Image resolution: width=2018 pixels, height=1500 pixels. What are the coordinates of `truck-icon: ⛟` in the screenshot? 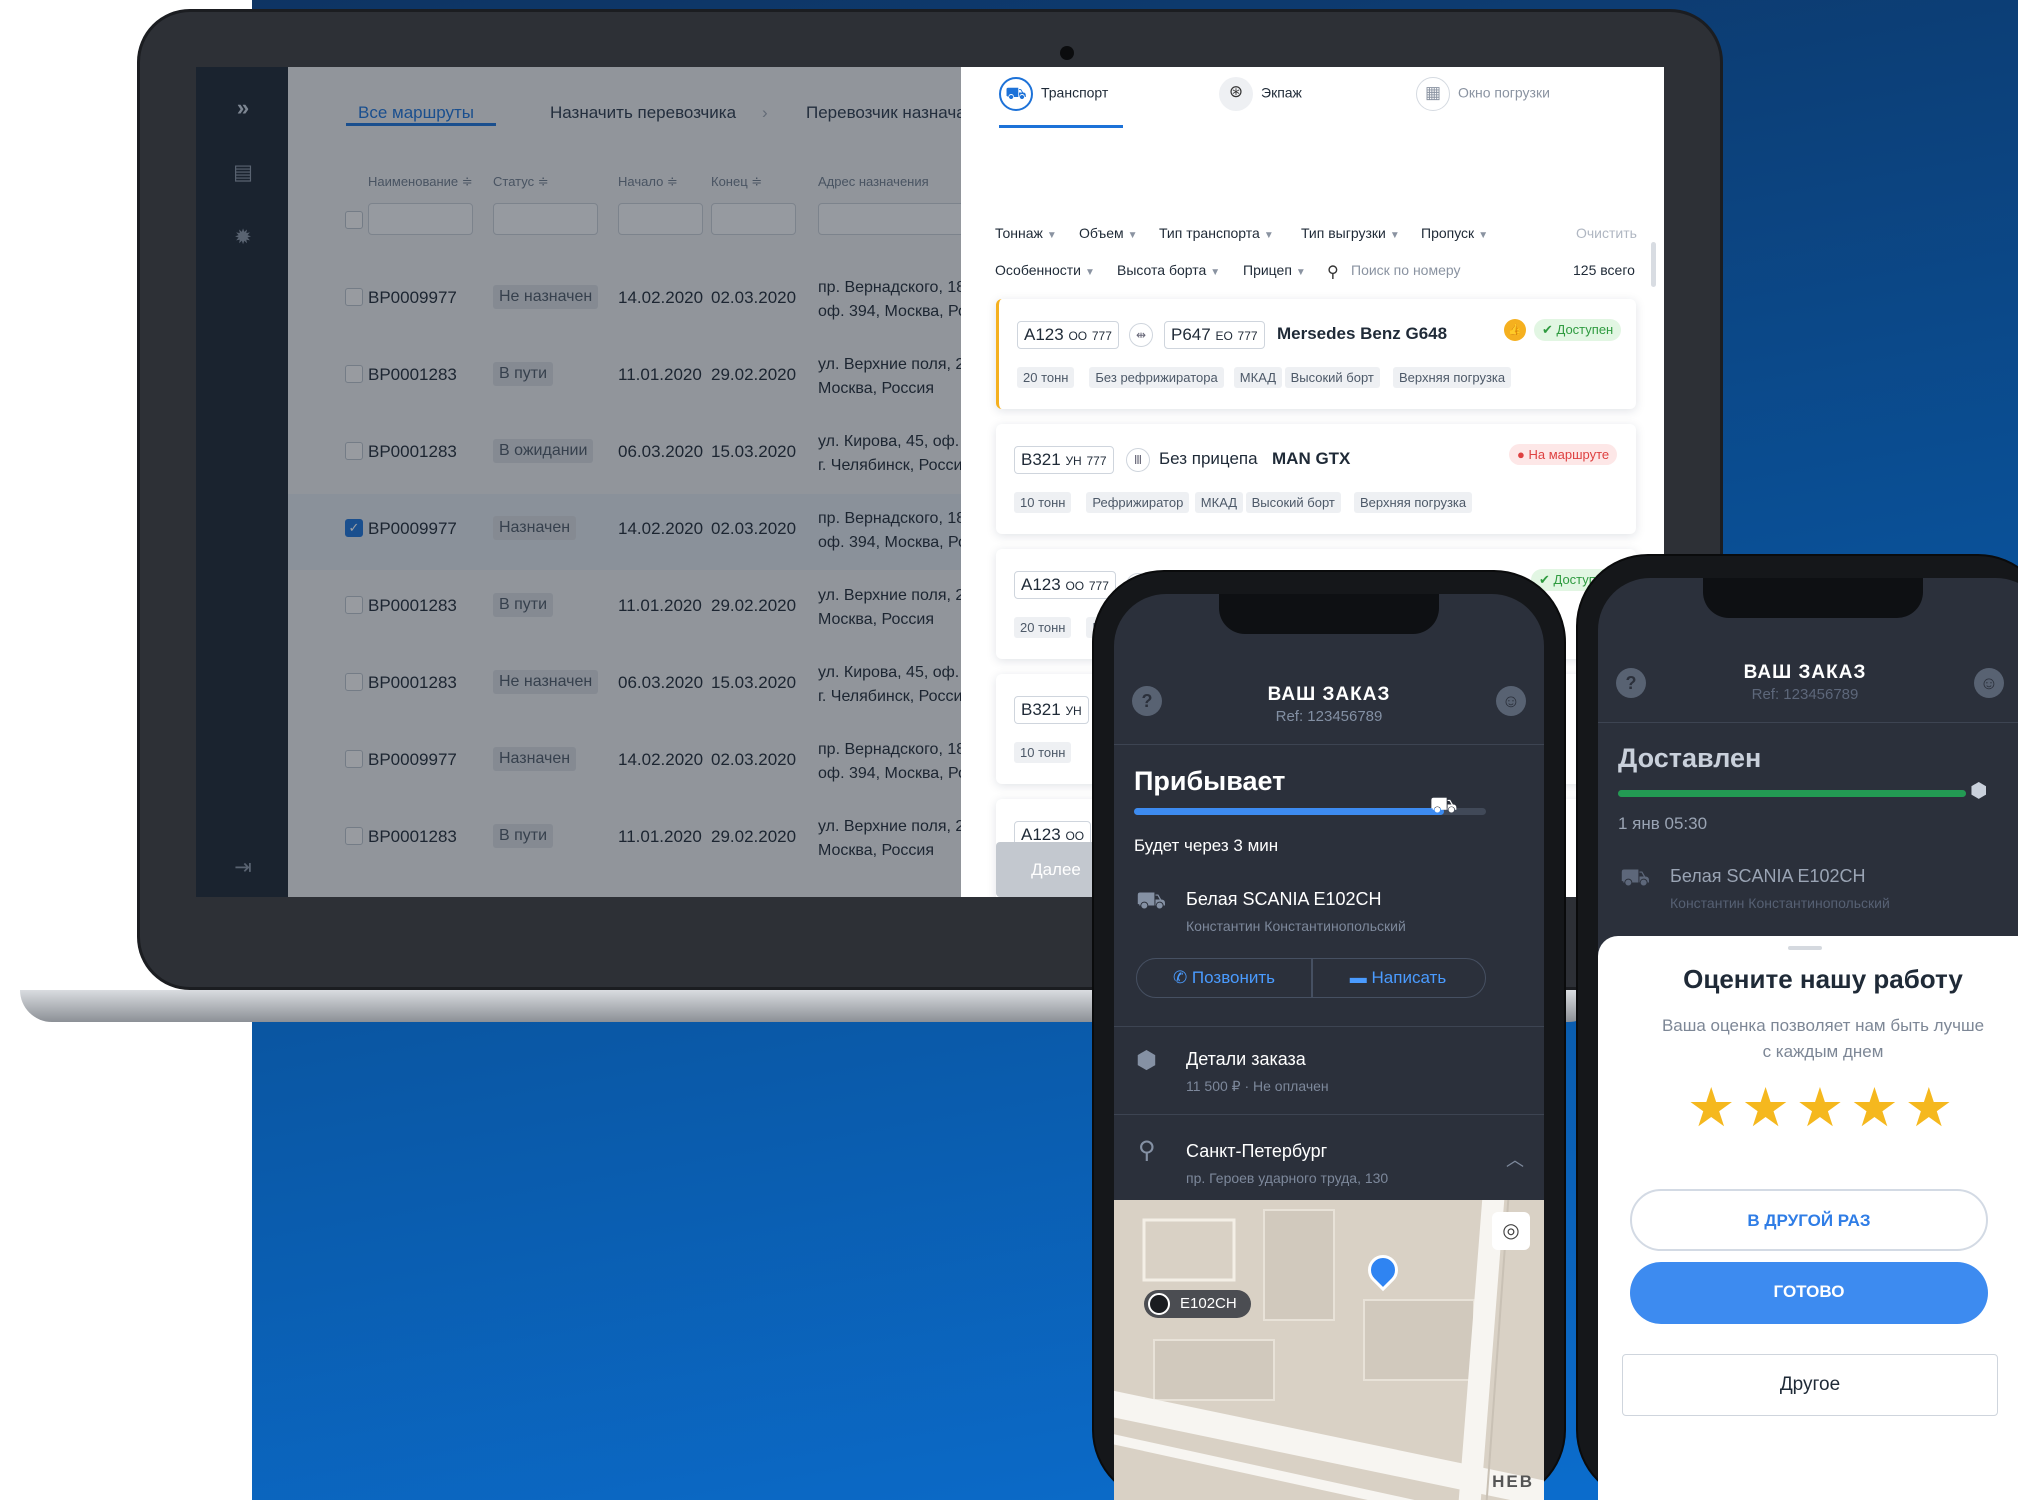 It's located at (1635, 877).